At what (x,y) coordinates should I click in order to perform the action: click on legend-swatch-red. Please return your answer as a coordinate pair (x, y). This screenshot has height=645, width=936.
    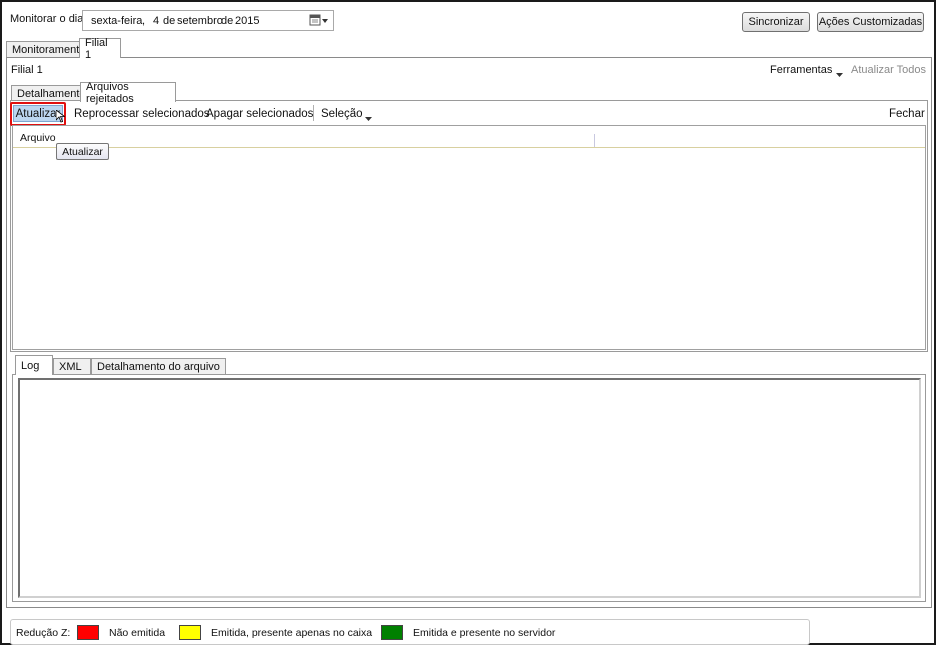
    Looking at the image, I should click on (88, 632).